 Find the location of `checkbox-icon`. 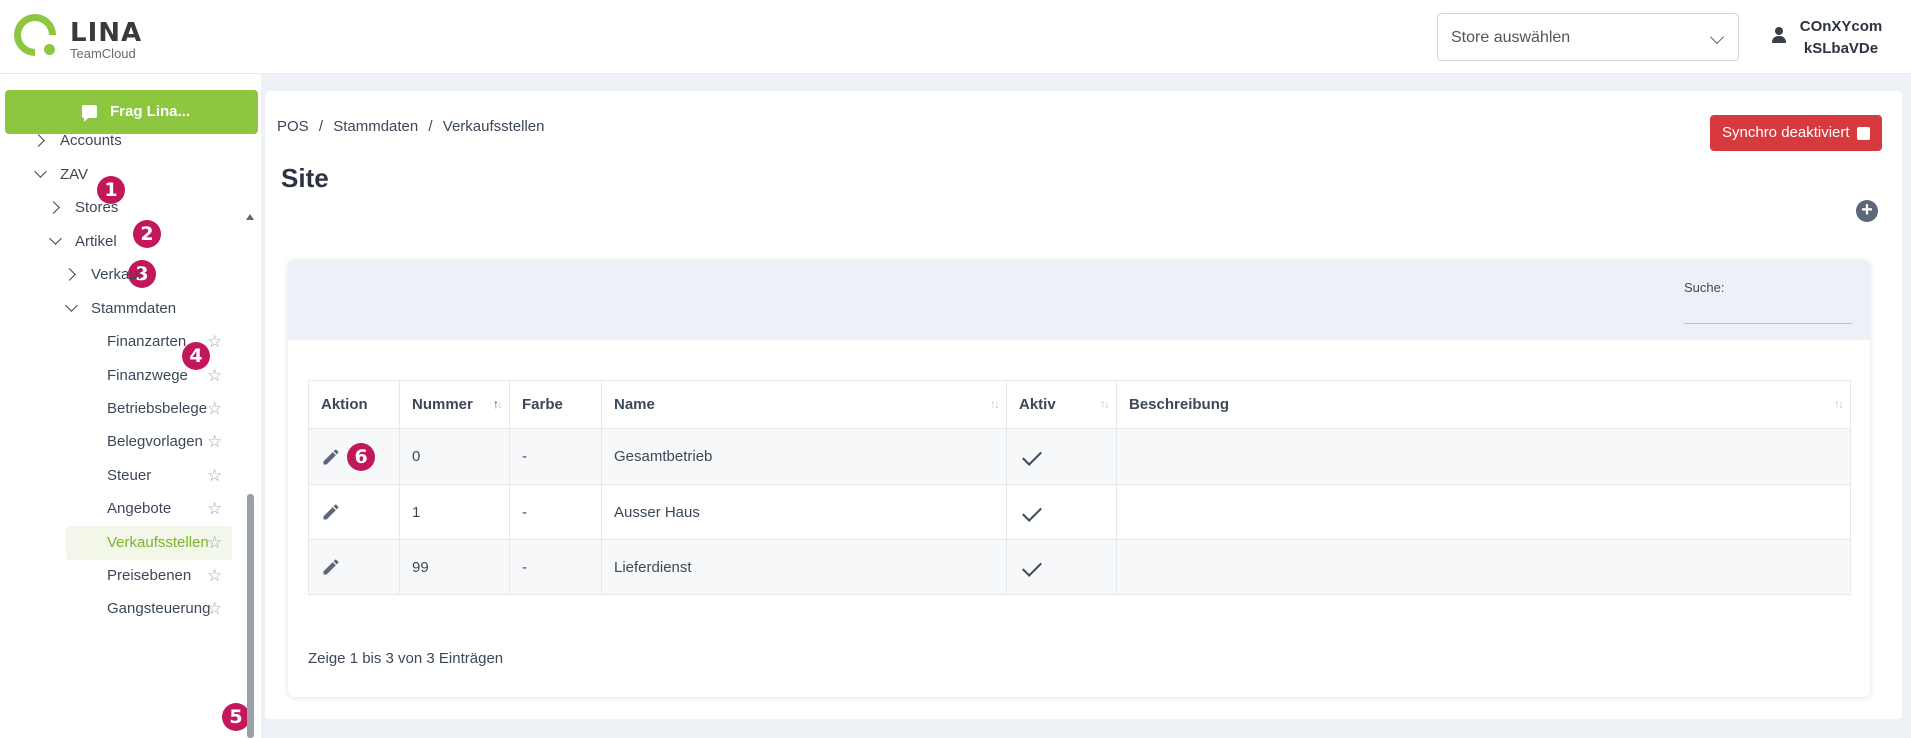

checkbox-icon is located at coordinates (1863, 133).